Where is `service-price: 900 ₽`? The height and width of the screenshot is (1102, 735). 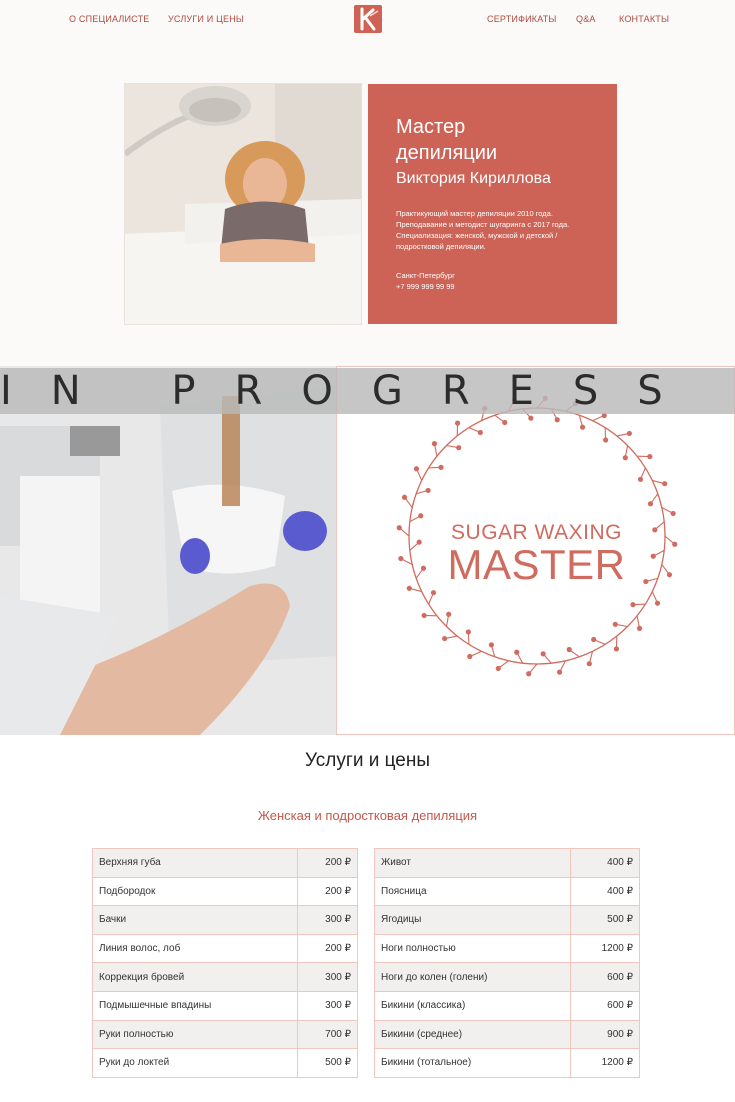 service-price: 900 ₽ is located at coordinates (605, 1035).